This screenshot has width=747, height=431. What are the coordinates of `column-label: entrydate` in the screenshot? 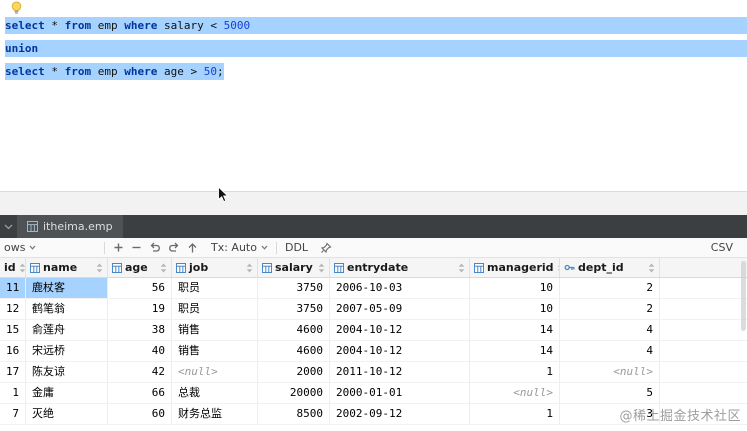 It's located at (378, 267).